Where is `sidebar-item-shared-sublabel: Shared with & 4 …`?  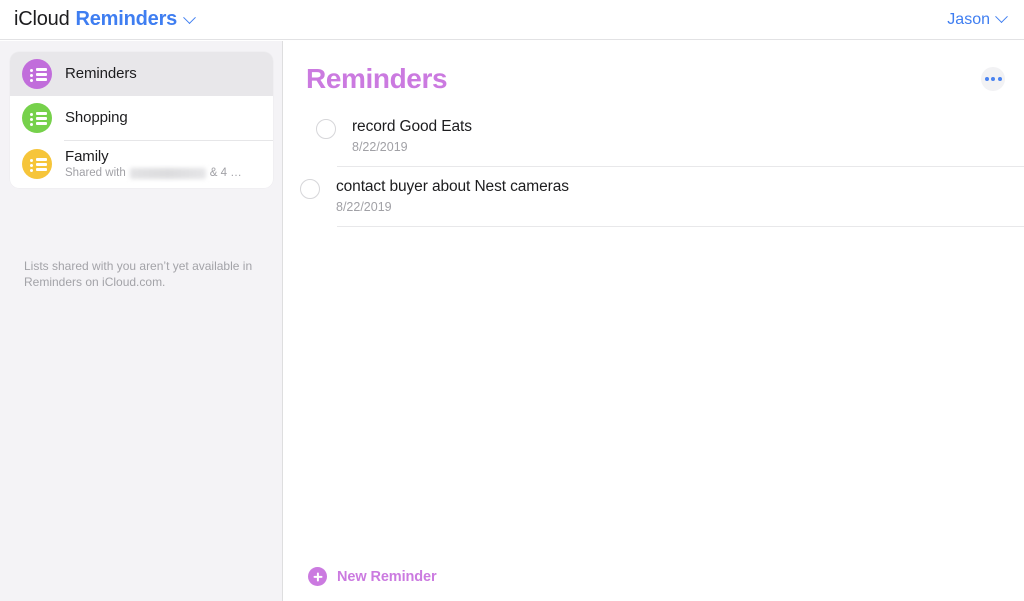
sidebar-item-shared-sublabel: Shared with & 4 … is located at coordinates (153, 173).